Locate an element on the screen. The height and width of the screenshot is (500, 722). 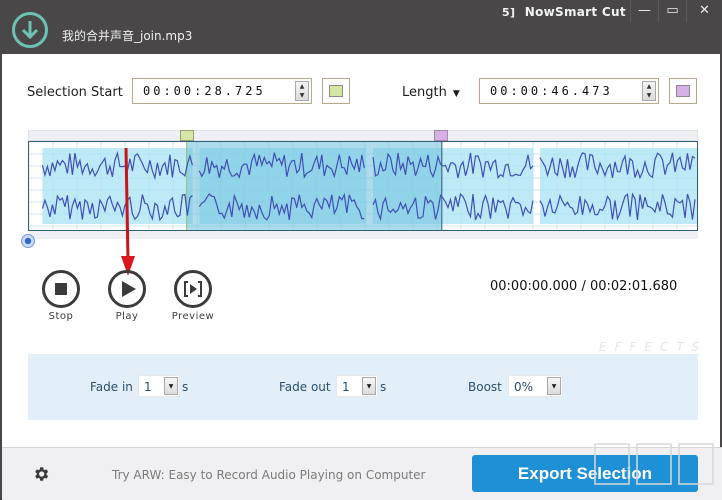
play-button is located at coordinates (127, 289).